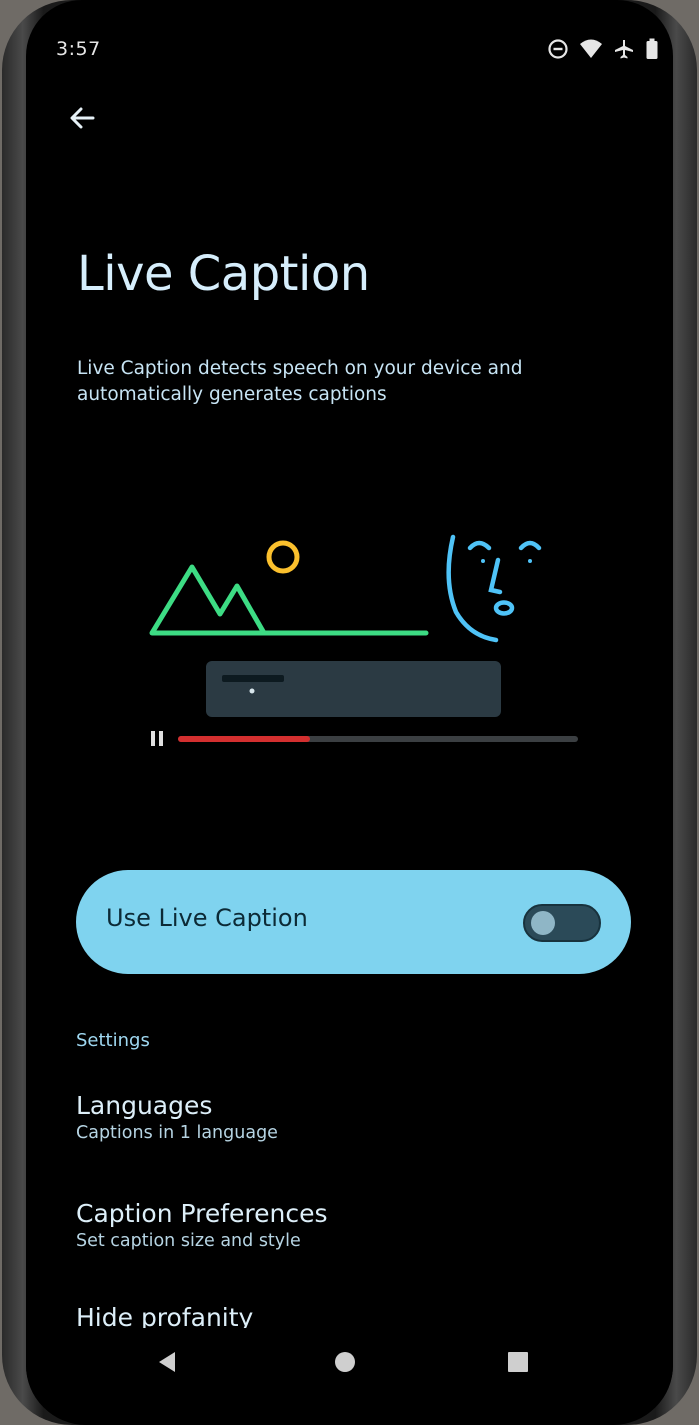 This screenshot has height=1425, width=699. What do you see at coordinates (188, 1241) in the screenshot?
I see `item-subtitle: Set caption size and style` at bounding box center [188, 1241].